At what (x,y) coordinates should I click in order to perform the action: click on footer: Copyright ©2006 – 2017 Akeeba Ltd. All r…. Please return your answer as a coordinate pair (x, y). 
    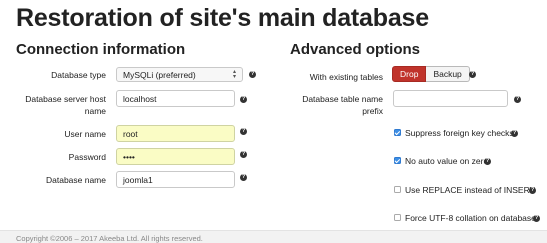
    Looking at the image, I should click on (273, 236).